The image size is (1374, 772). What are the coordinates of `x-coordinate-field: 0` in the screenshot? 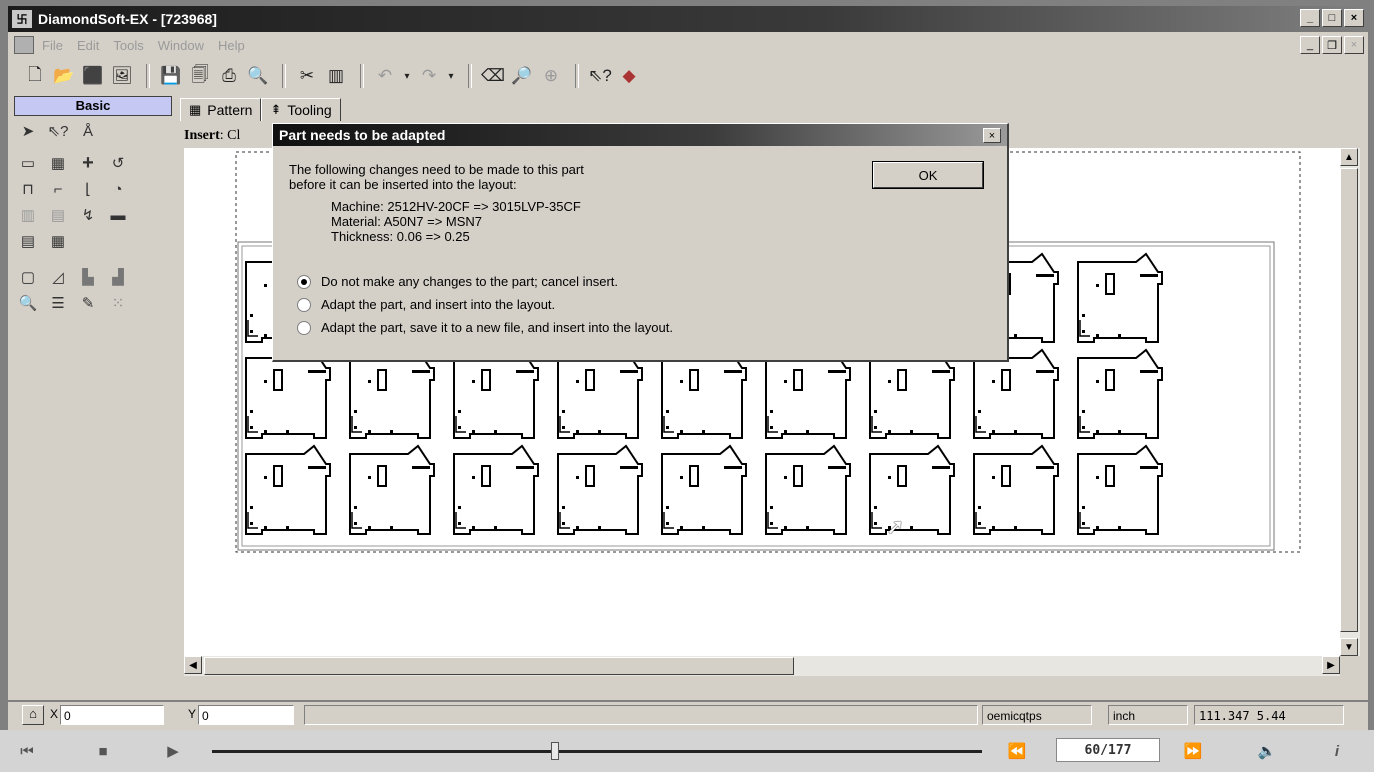 It's located at (112, 715).